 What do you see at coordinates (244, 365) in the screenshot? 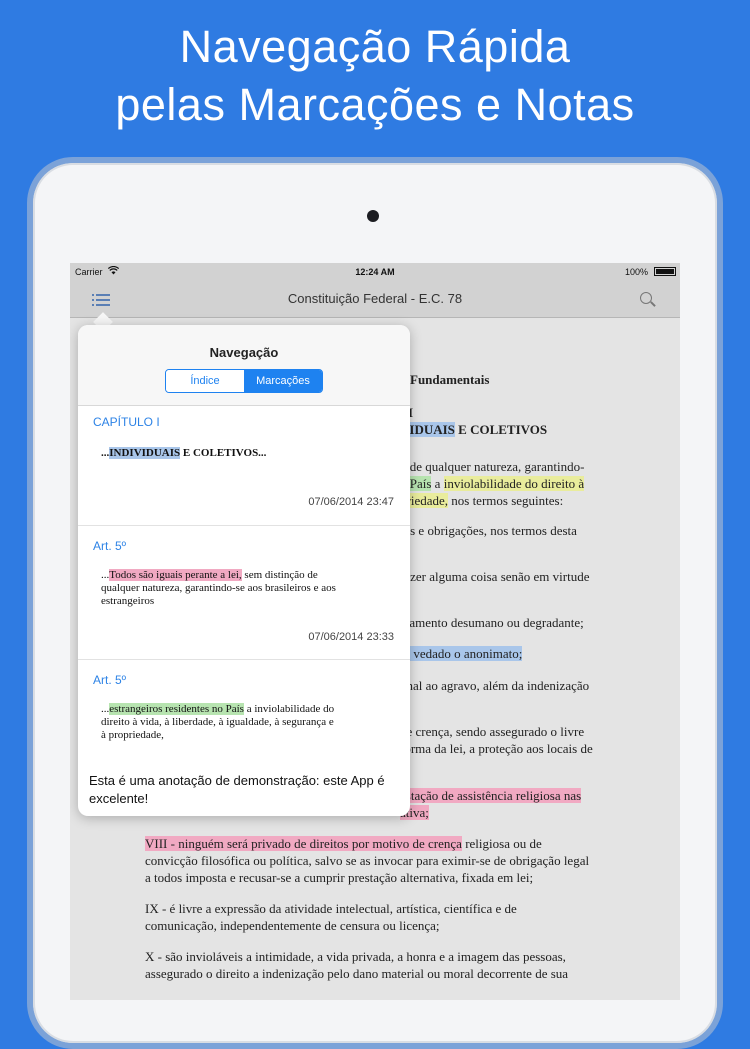
I see `popover-header: Navegação Índice Marcações` at bounding box center [244, 365].